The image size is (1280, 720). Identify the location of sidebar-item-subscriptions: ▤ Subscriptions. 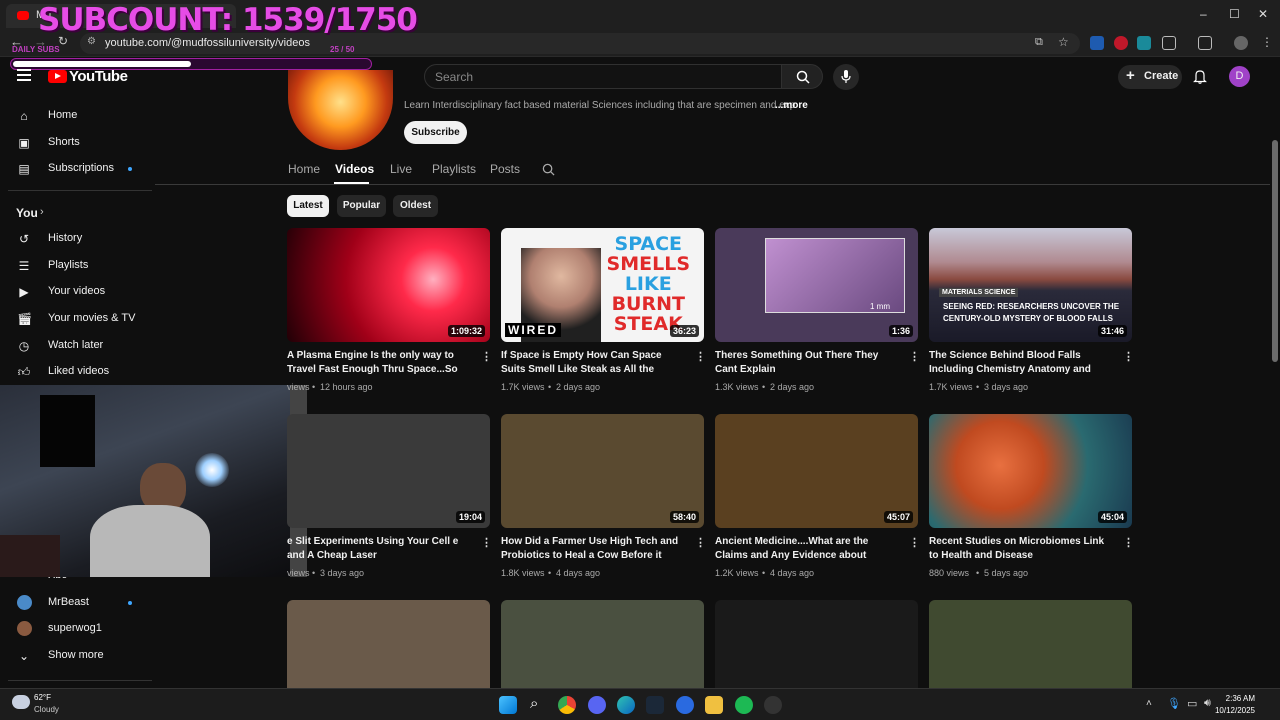
(75, 169).